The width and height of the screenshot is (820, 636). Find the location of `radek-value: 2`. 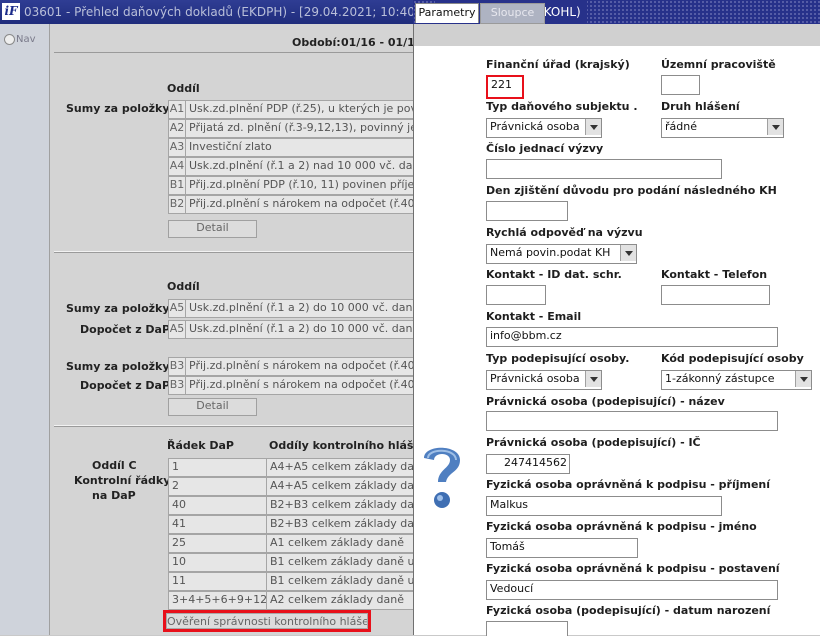

radek-value: 2 is located at coordinates (219, 486).